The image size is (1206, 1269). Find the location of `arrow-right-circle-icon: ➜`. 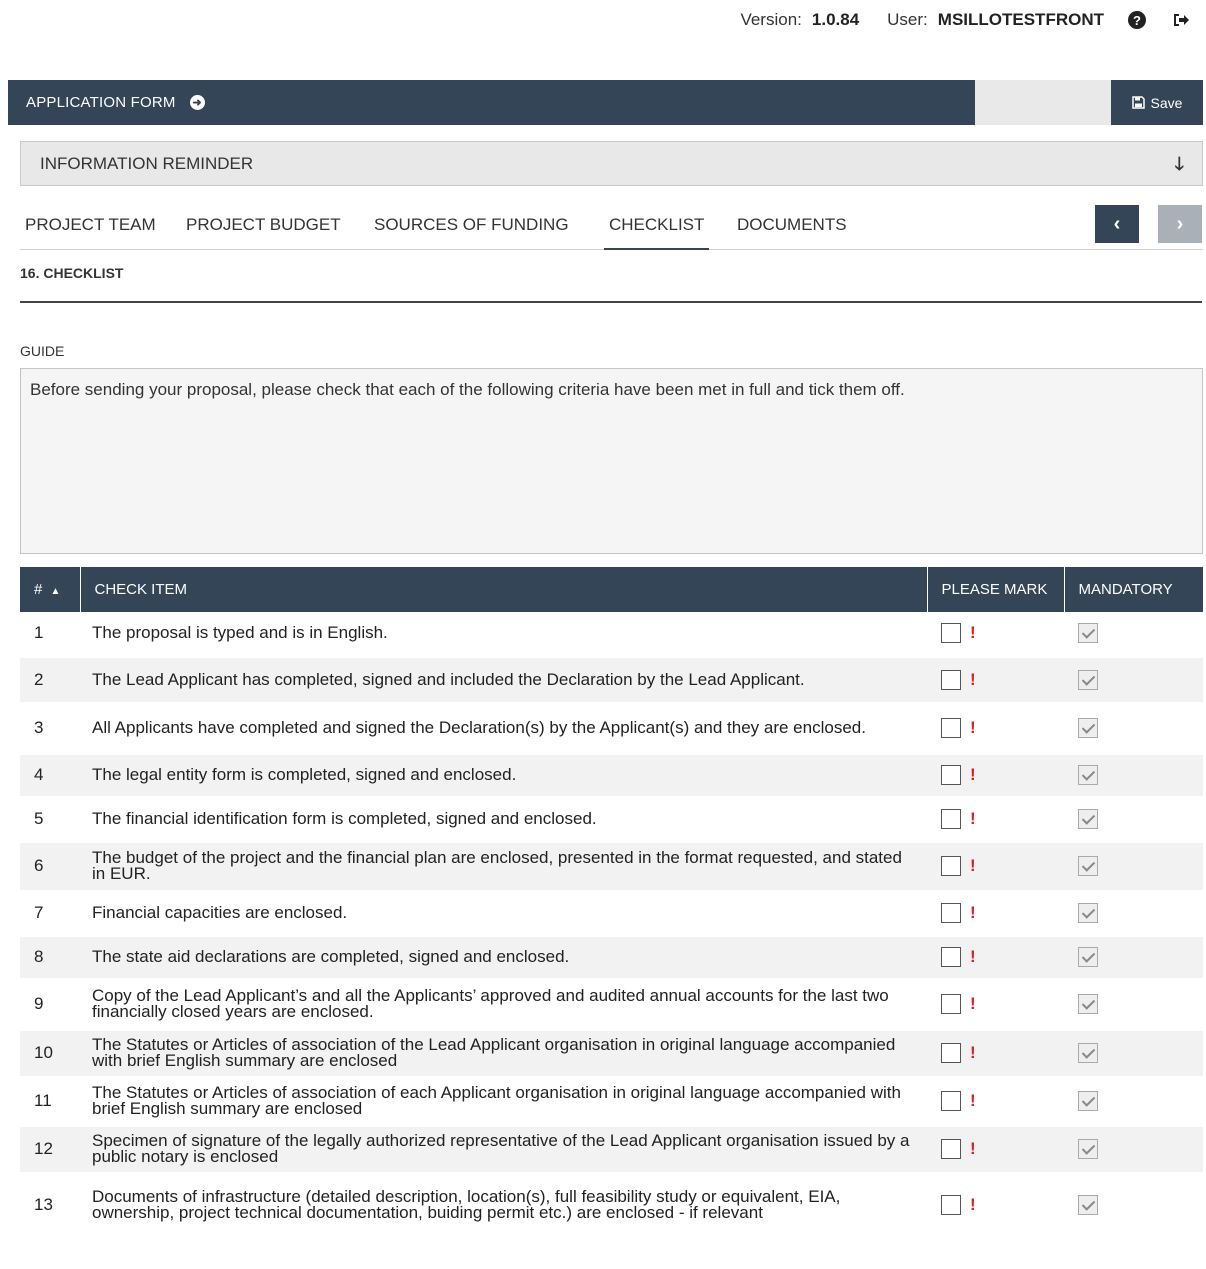

arrow-right-circle-icon: ➜ is located at coordinates (197, 102).